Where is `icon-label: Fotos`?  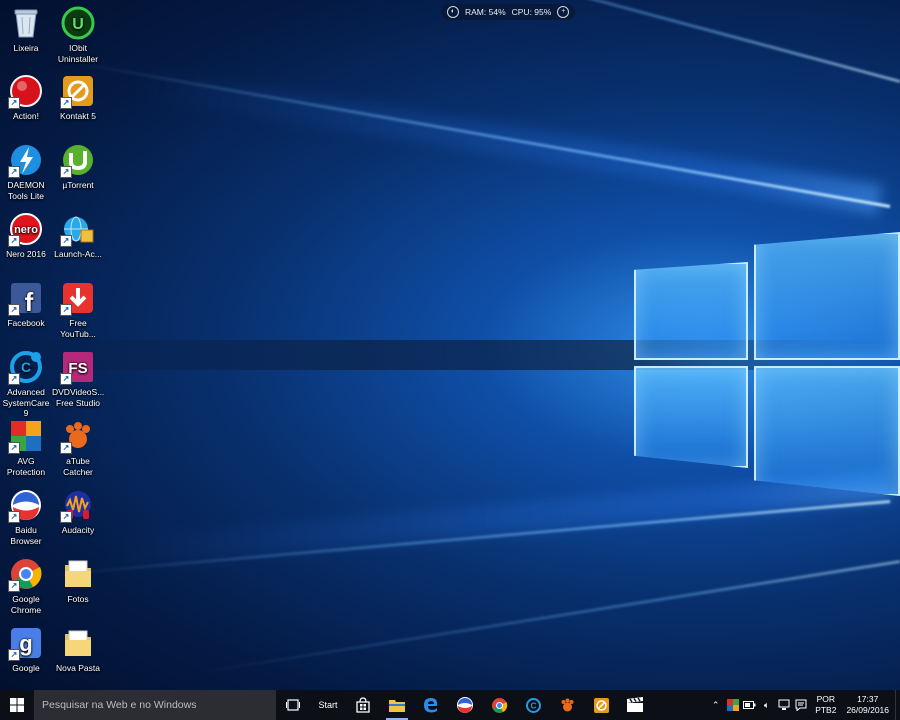 icon-label: Fotos is located at coordinates (78, 599).